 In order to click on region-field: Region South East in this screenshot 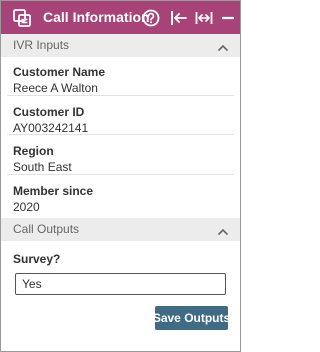, I will do `click(120, 155)`.